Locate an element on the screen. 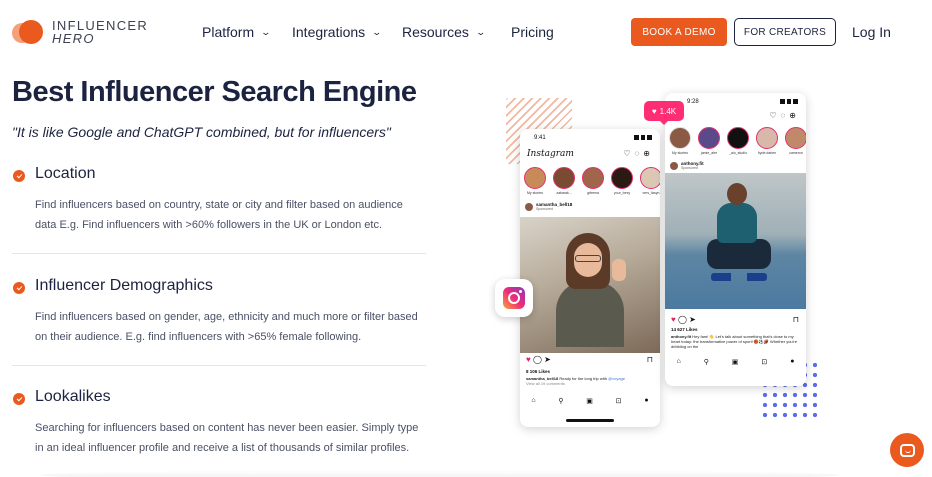 The image size is (932, 477). nav-item-label: Resources is located at coordinates (435, 32).